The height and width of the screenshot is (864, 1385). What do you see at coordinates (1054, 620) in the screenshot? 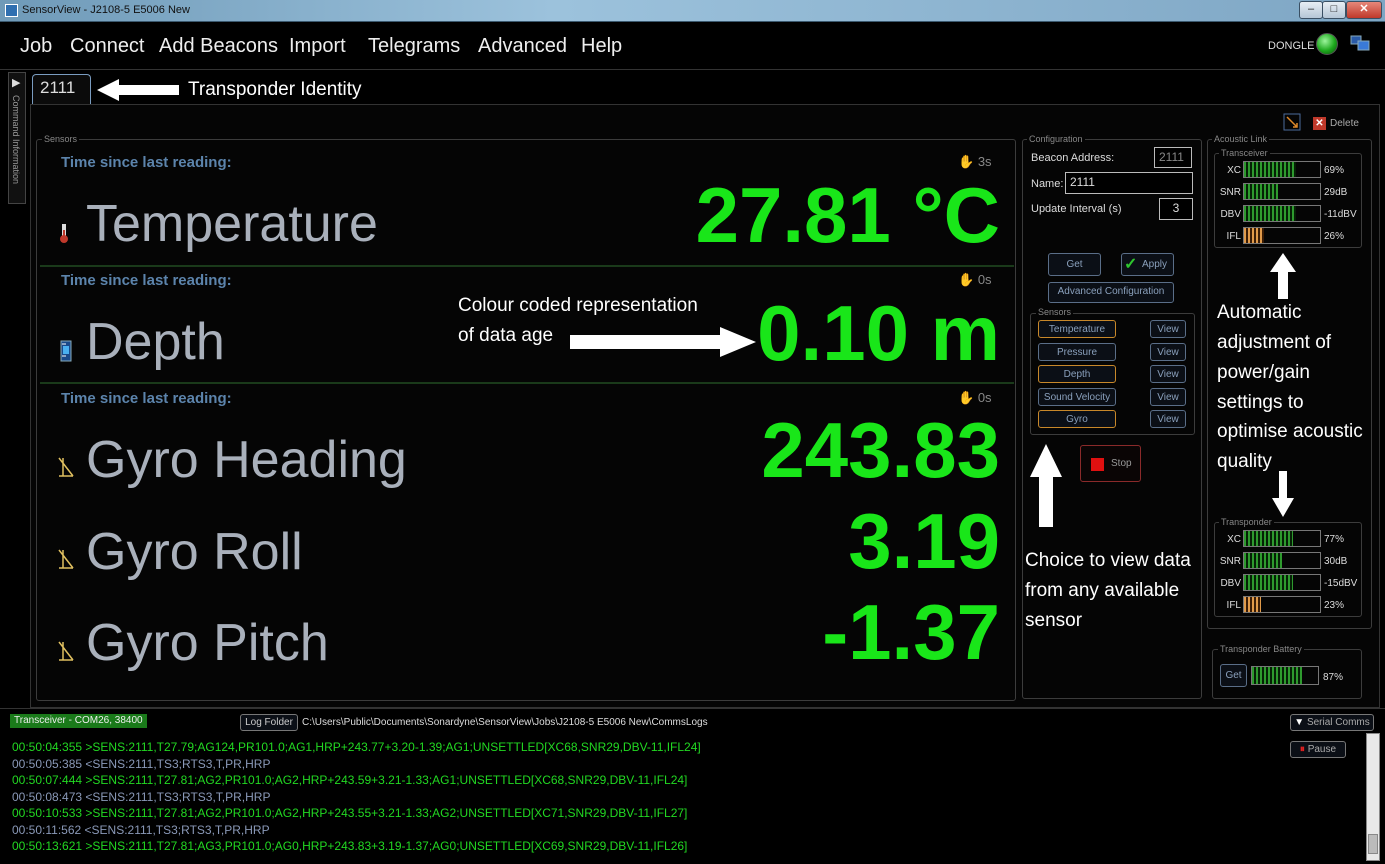
I see `sensor-choice-annotation-3: sensor` at bounding box center [1054, 620].